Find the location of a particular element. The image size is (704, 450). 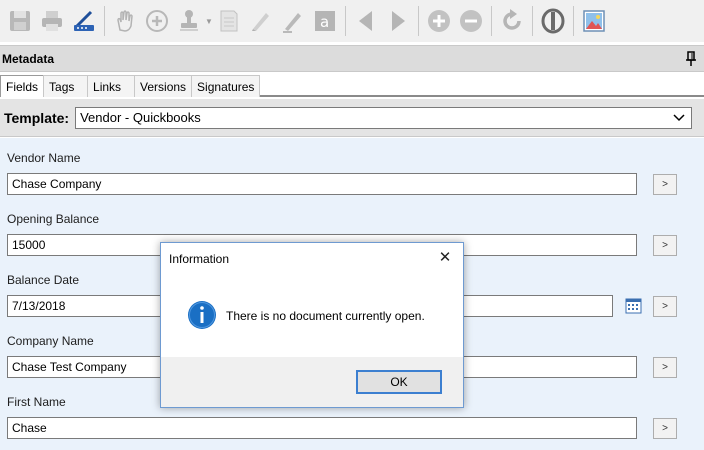

field-label-vendor-name: Vendor Name is located at coordinates (44, 158).